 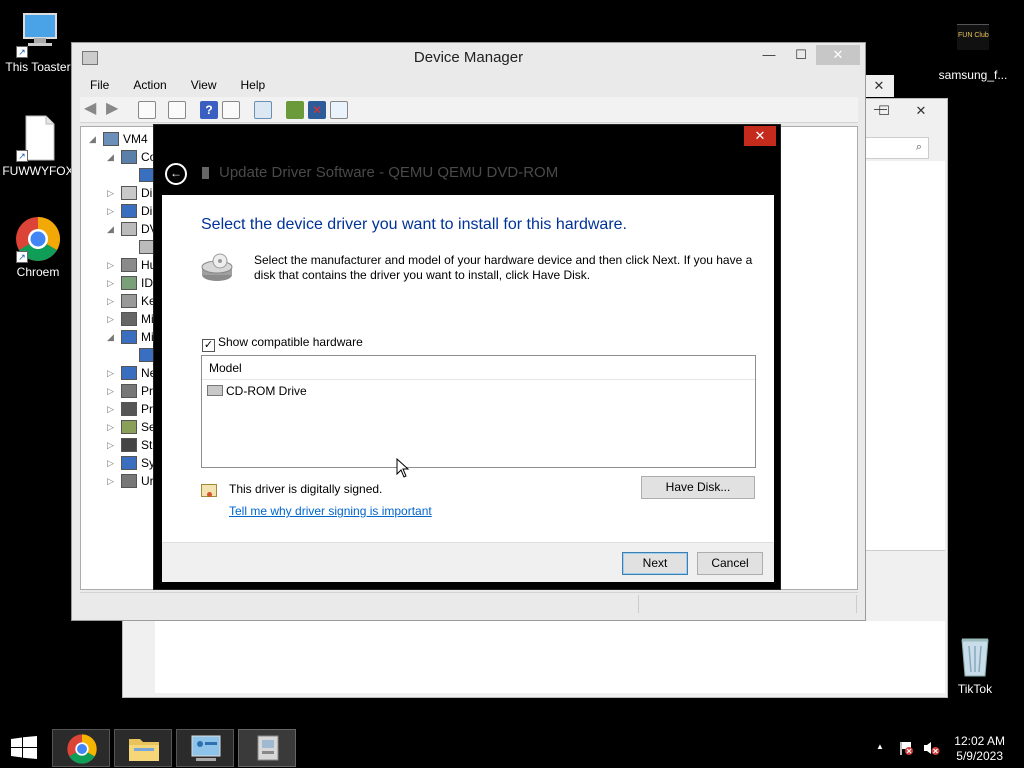 I want to click on windows-icon, so click(x=24, y=747).